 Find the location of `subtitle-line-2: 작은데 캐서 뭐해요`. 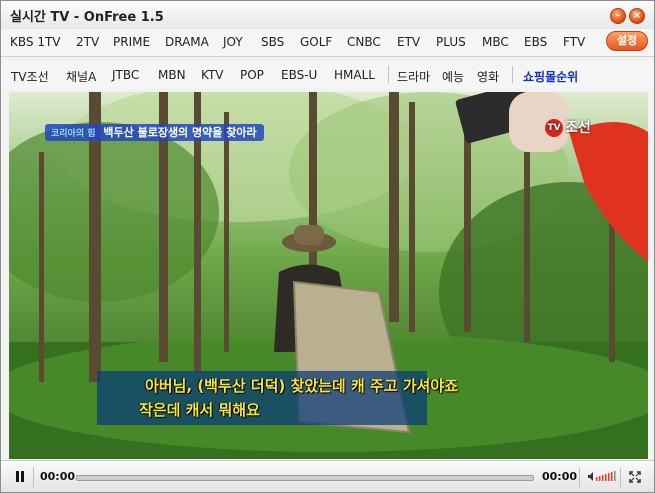

subtitle-line-2: 작은데 캐서 뭐해요 is located at coordinates (199, 410).